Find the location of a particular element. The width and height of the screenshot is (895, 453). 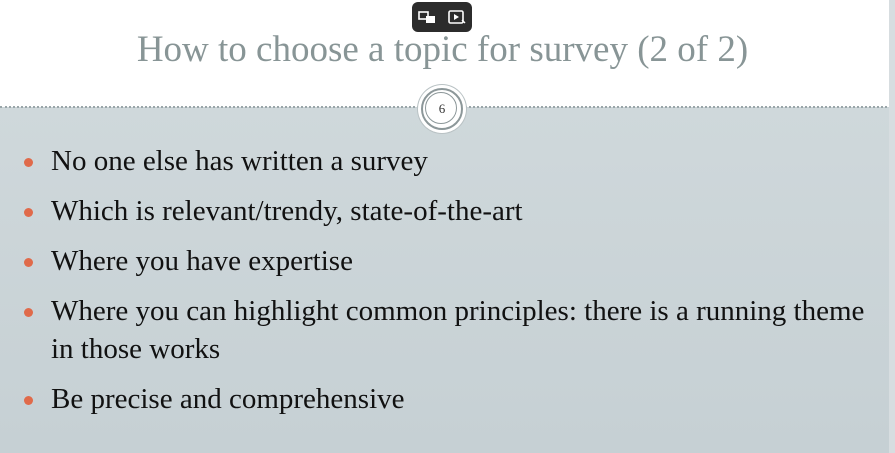

bullet-text: No one else has written a survey is located at coordinates (239, 161).